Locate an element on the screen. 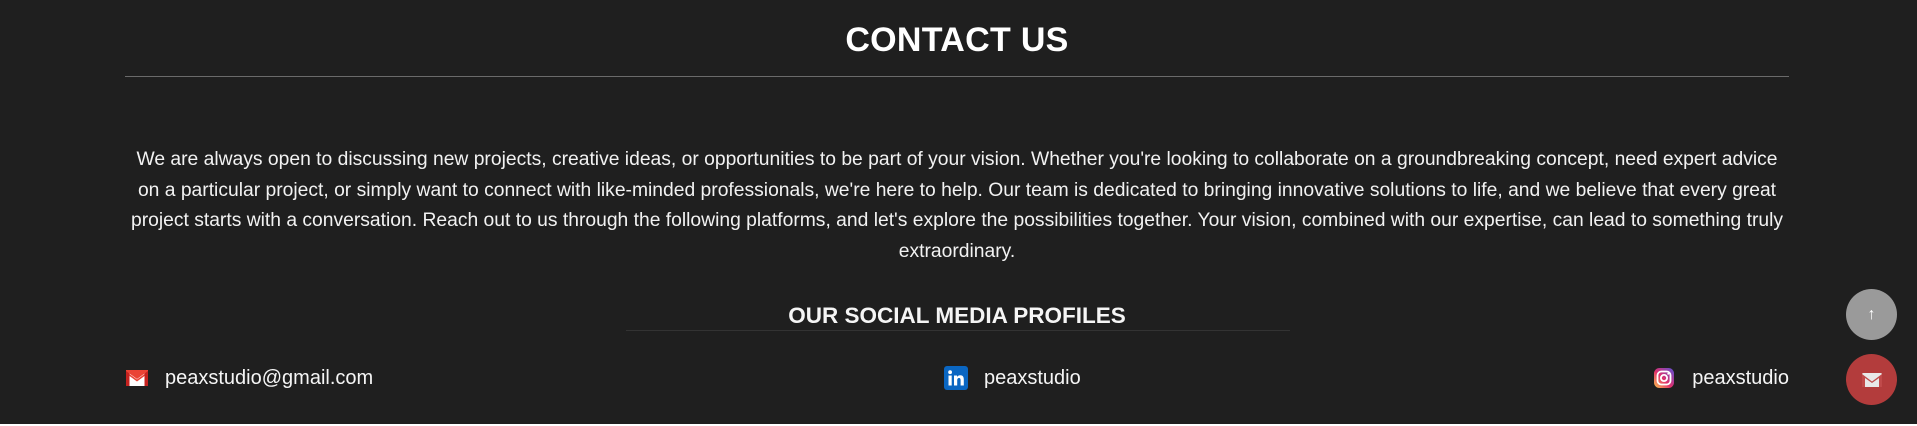 The width and height of the screenshot is (1917, 426). title-divider is located at coordinates (957, 76).